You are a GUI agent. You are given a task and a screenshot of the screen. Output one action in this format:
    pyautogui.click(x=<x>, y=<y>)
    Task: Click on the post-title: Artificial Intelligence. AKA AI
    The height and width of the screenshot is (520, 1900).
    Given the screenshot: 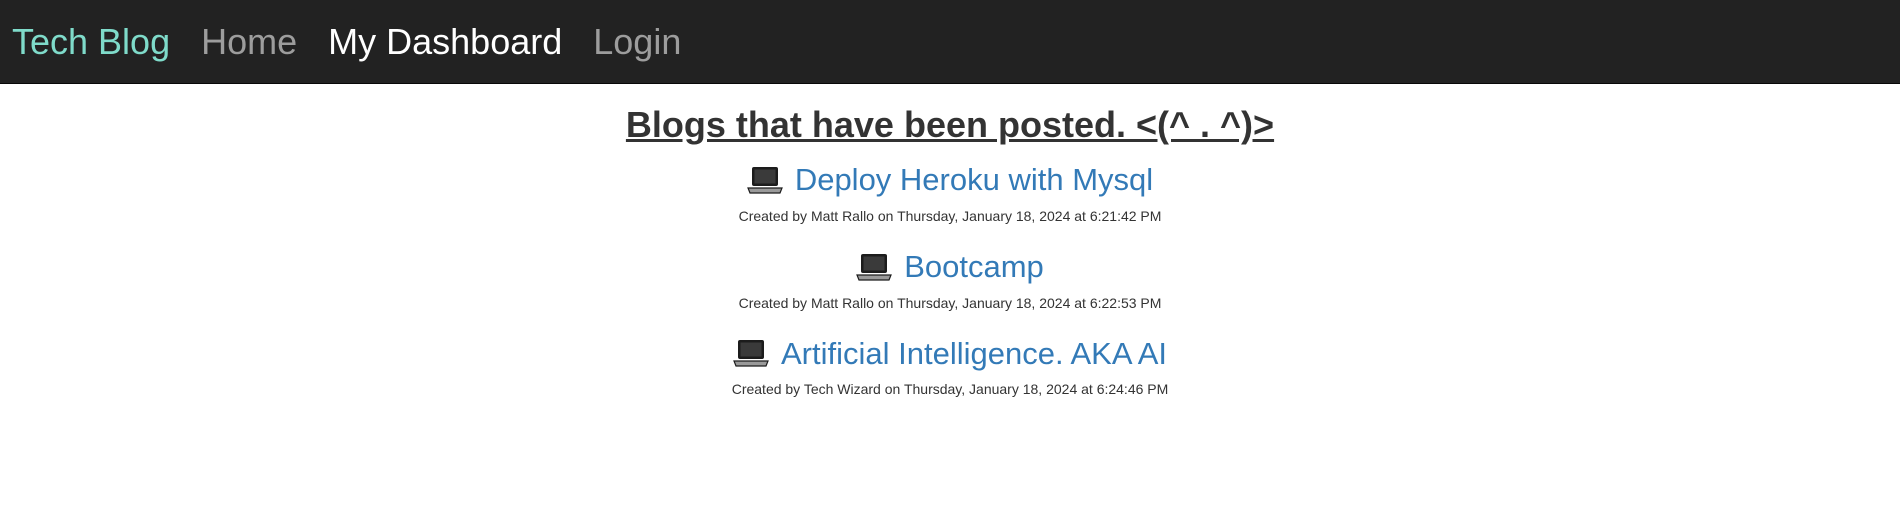 What is the action you would take?
    pyautogui.click(x=974, y=353)
    